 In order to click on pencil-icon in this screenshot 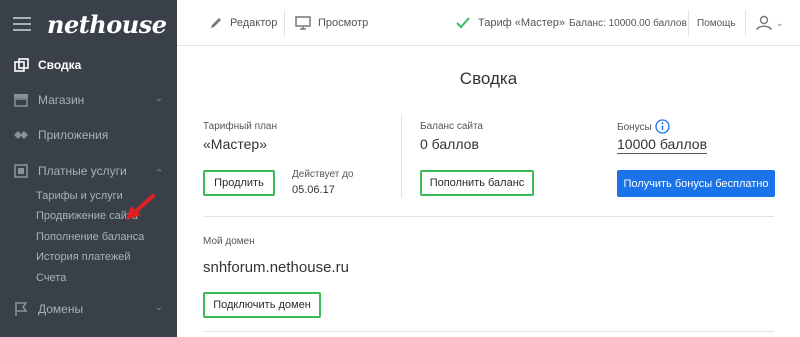, I will do `click(216, 23)`.